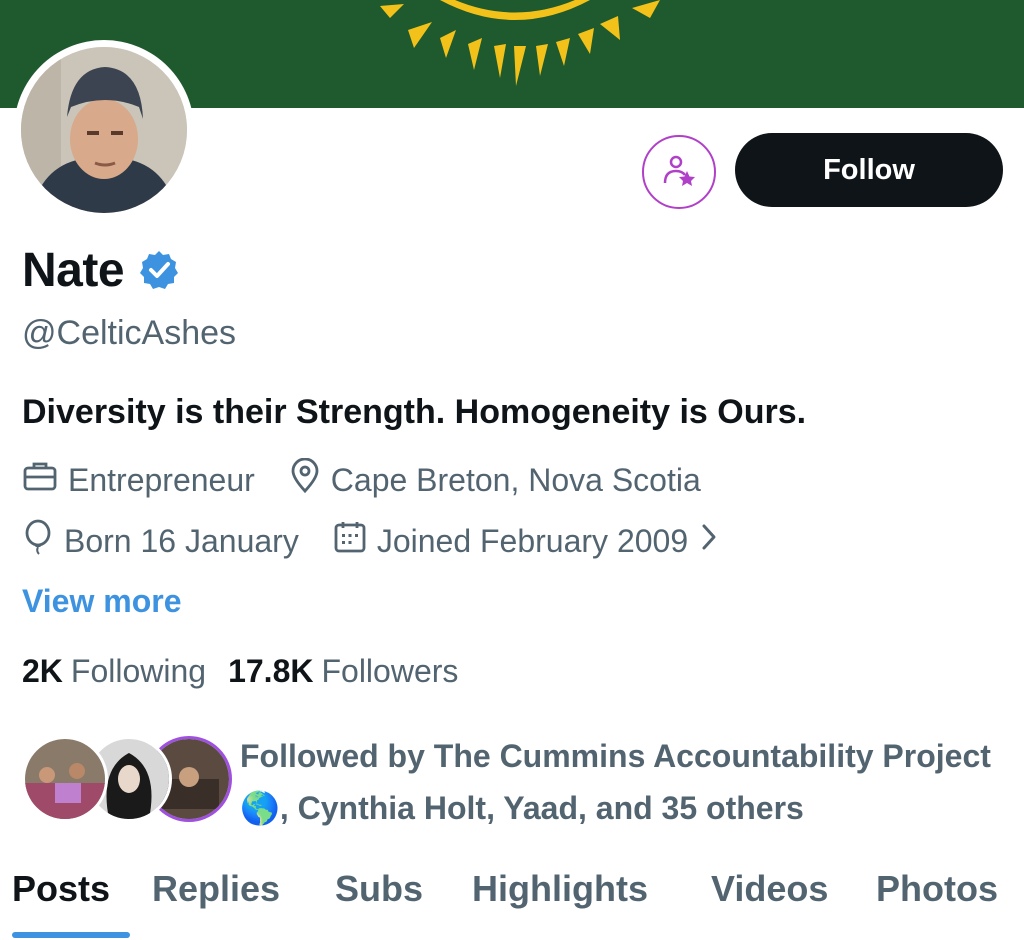 This screenshot has height=940, width=1024. I want to click on birthday: Born 16 January, so click(160, 541).